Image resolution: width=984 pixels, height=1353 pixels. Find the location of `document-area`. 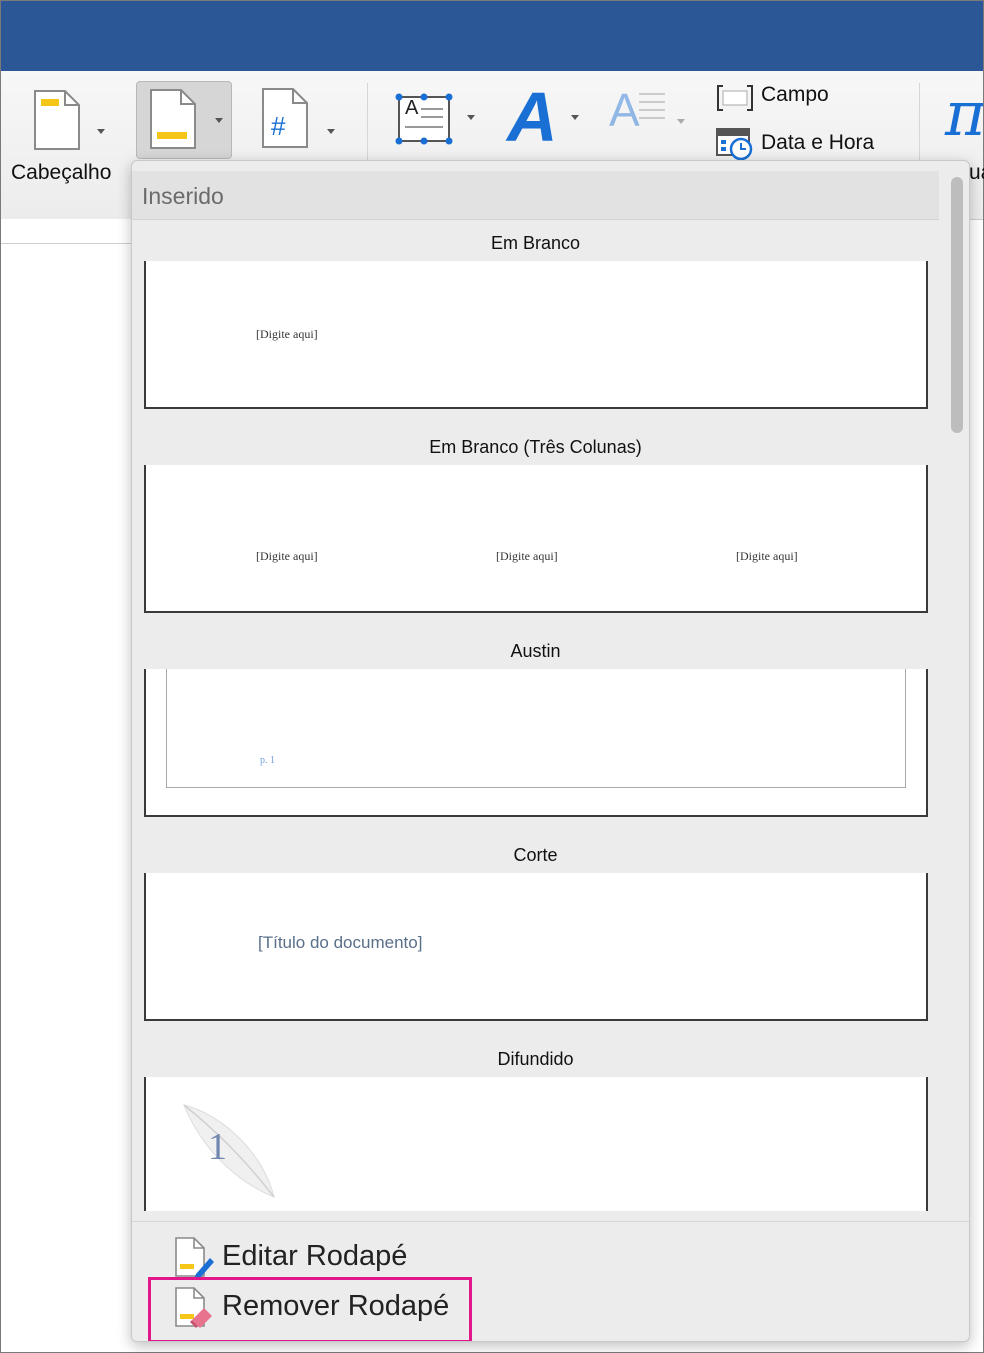

document-area is located at coordinates (67, 785).